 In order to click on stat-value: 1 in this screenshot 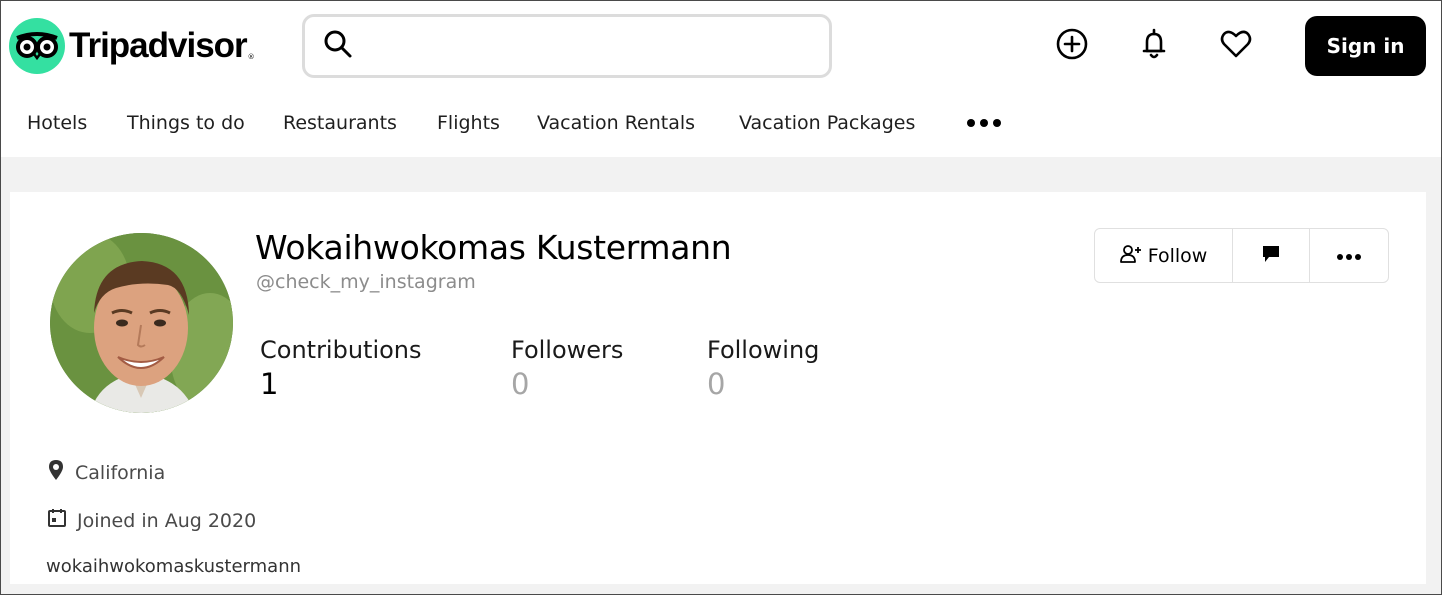, I will do `click(269, 384)`.